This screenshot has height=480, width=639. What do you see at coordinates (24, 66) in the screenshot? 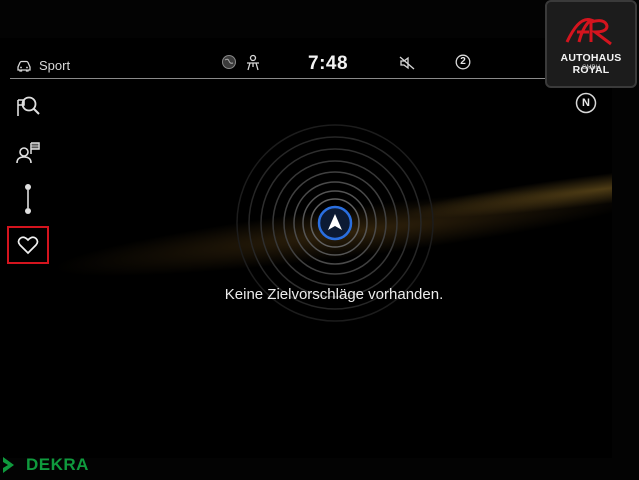
I see `car-icon` at bounding box center [24, 66].